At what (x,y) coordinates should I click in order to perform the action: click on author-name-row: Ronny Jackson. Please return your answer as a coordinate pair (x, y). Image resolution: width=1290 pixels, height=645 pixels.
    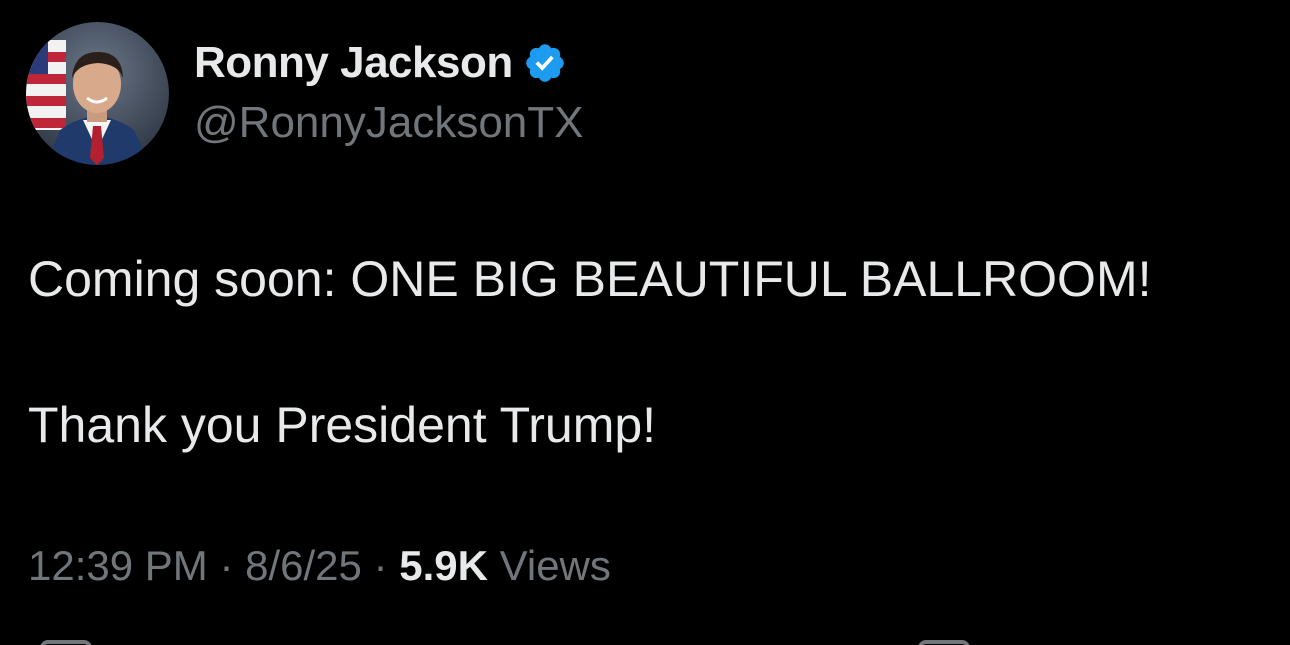
    Looking at the image, I should click on (380, 63).